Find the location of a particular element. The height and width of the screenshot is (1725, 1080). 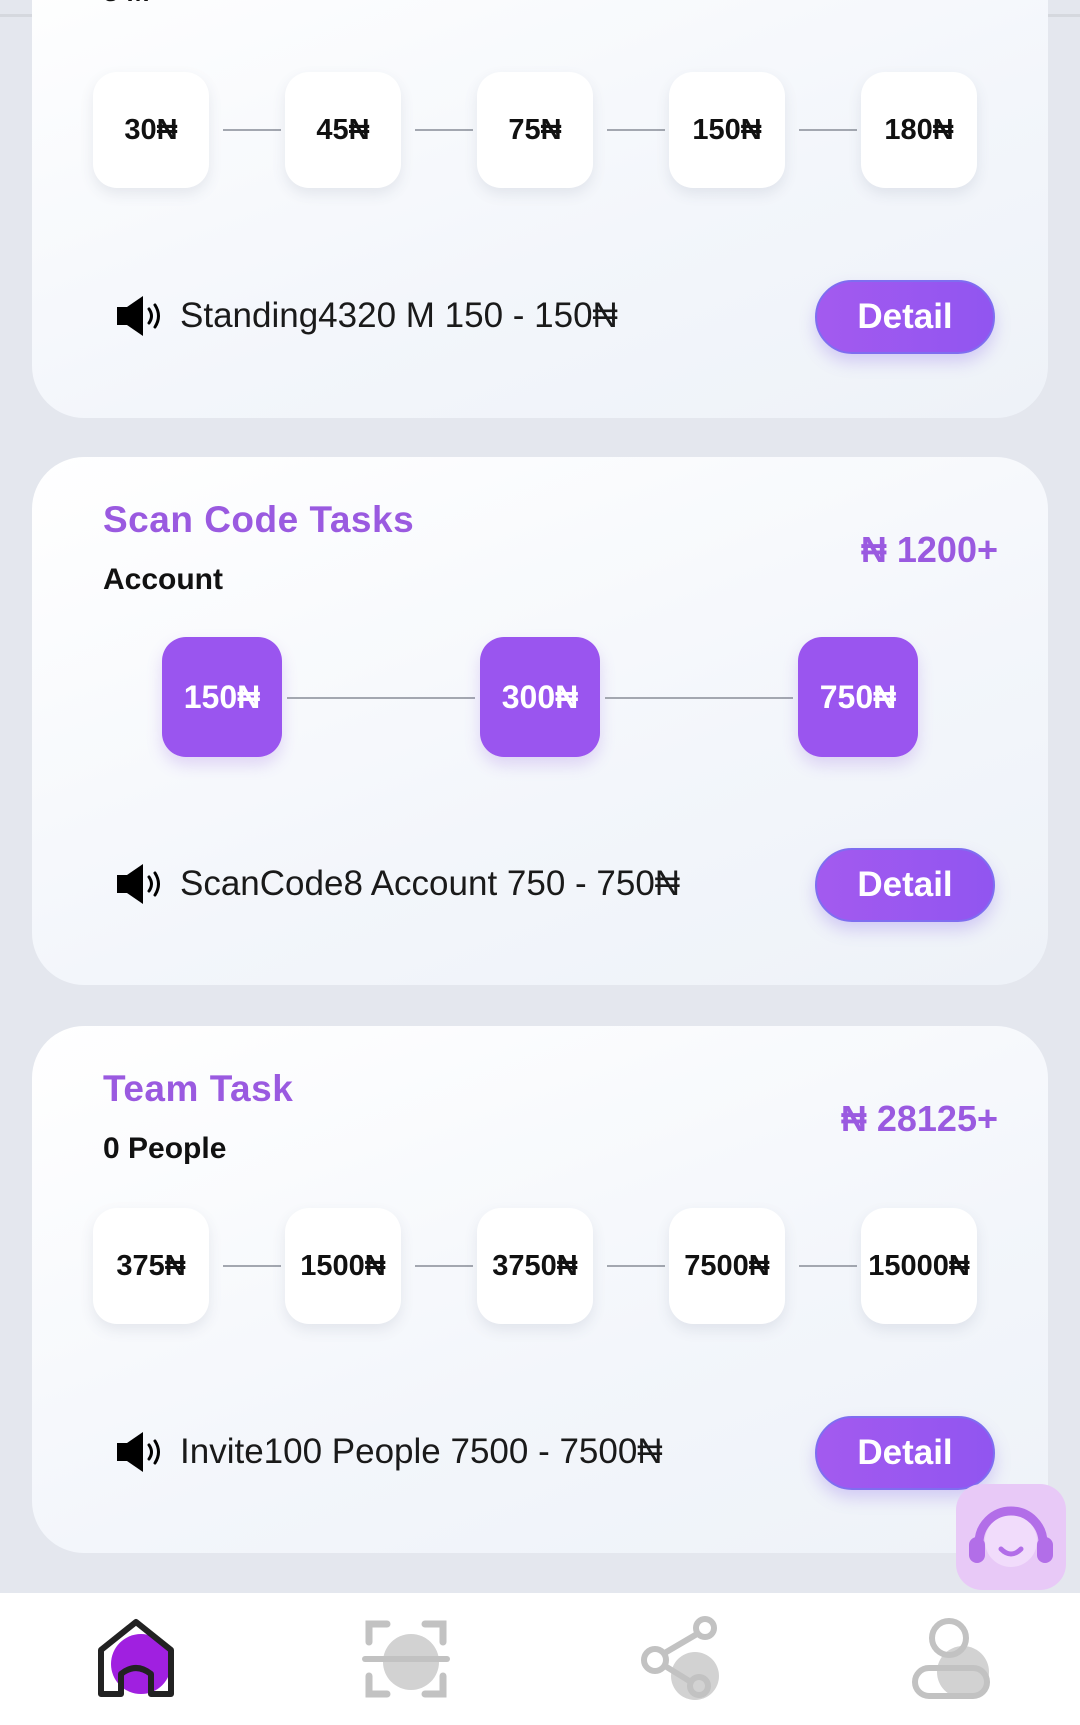

card-title: Scan Code Tasks is located at coordinates (259, 519).